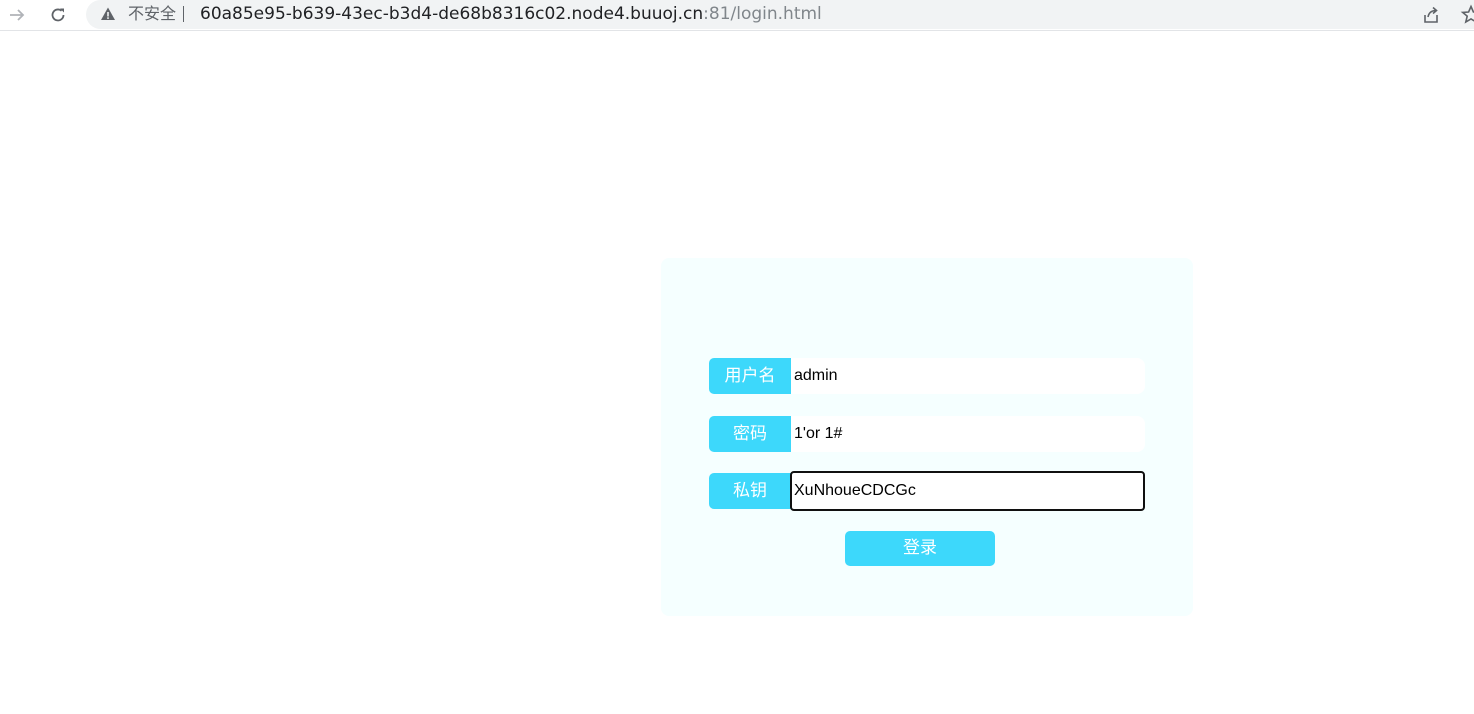  Describe the element at coordinates (776, 14) in the screenshot. I see `url-path: /login.html` at that location.